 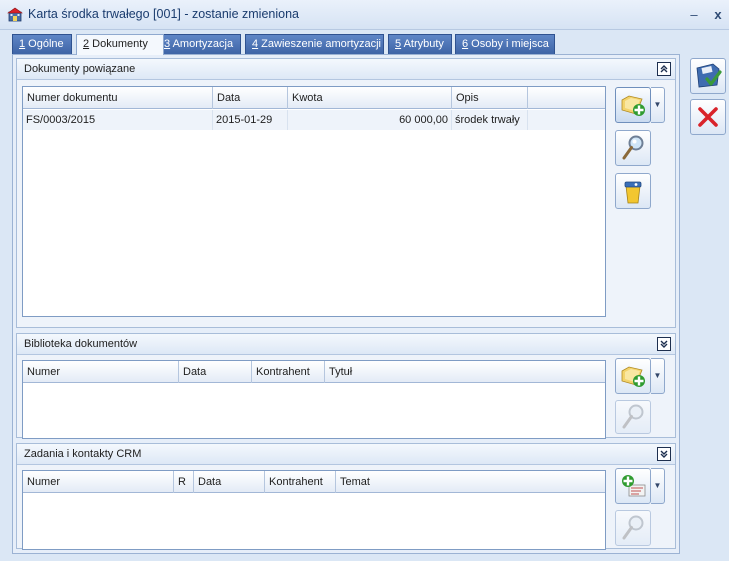 I want to click on double-chevron-up-icon, so click(x=664, y=69).